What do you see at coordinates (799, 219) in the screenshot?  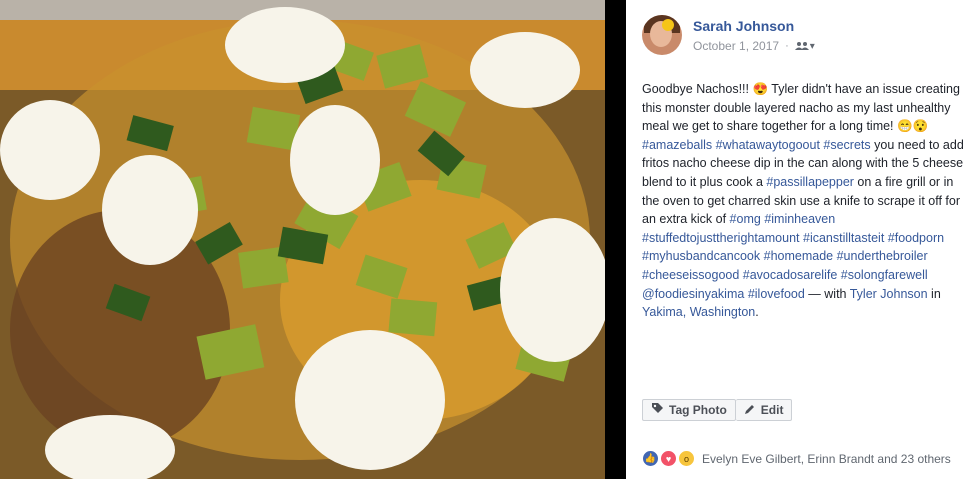 I see `post-link: #iminheaven` at bounding box center [799, 219].